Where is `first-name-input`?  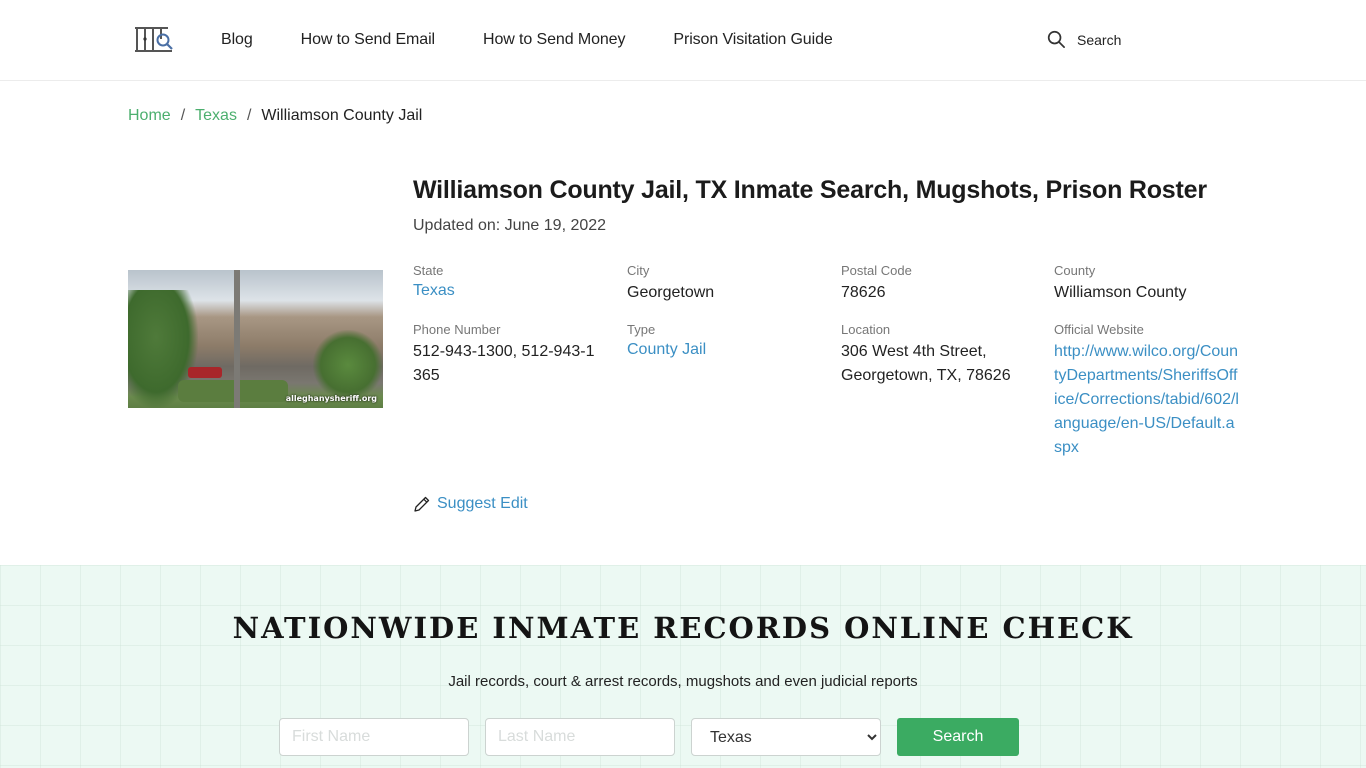
first-name-input is located at coordinates (374, 737).